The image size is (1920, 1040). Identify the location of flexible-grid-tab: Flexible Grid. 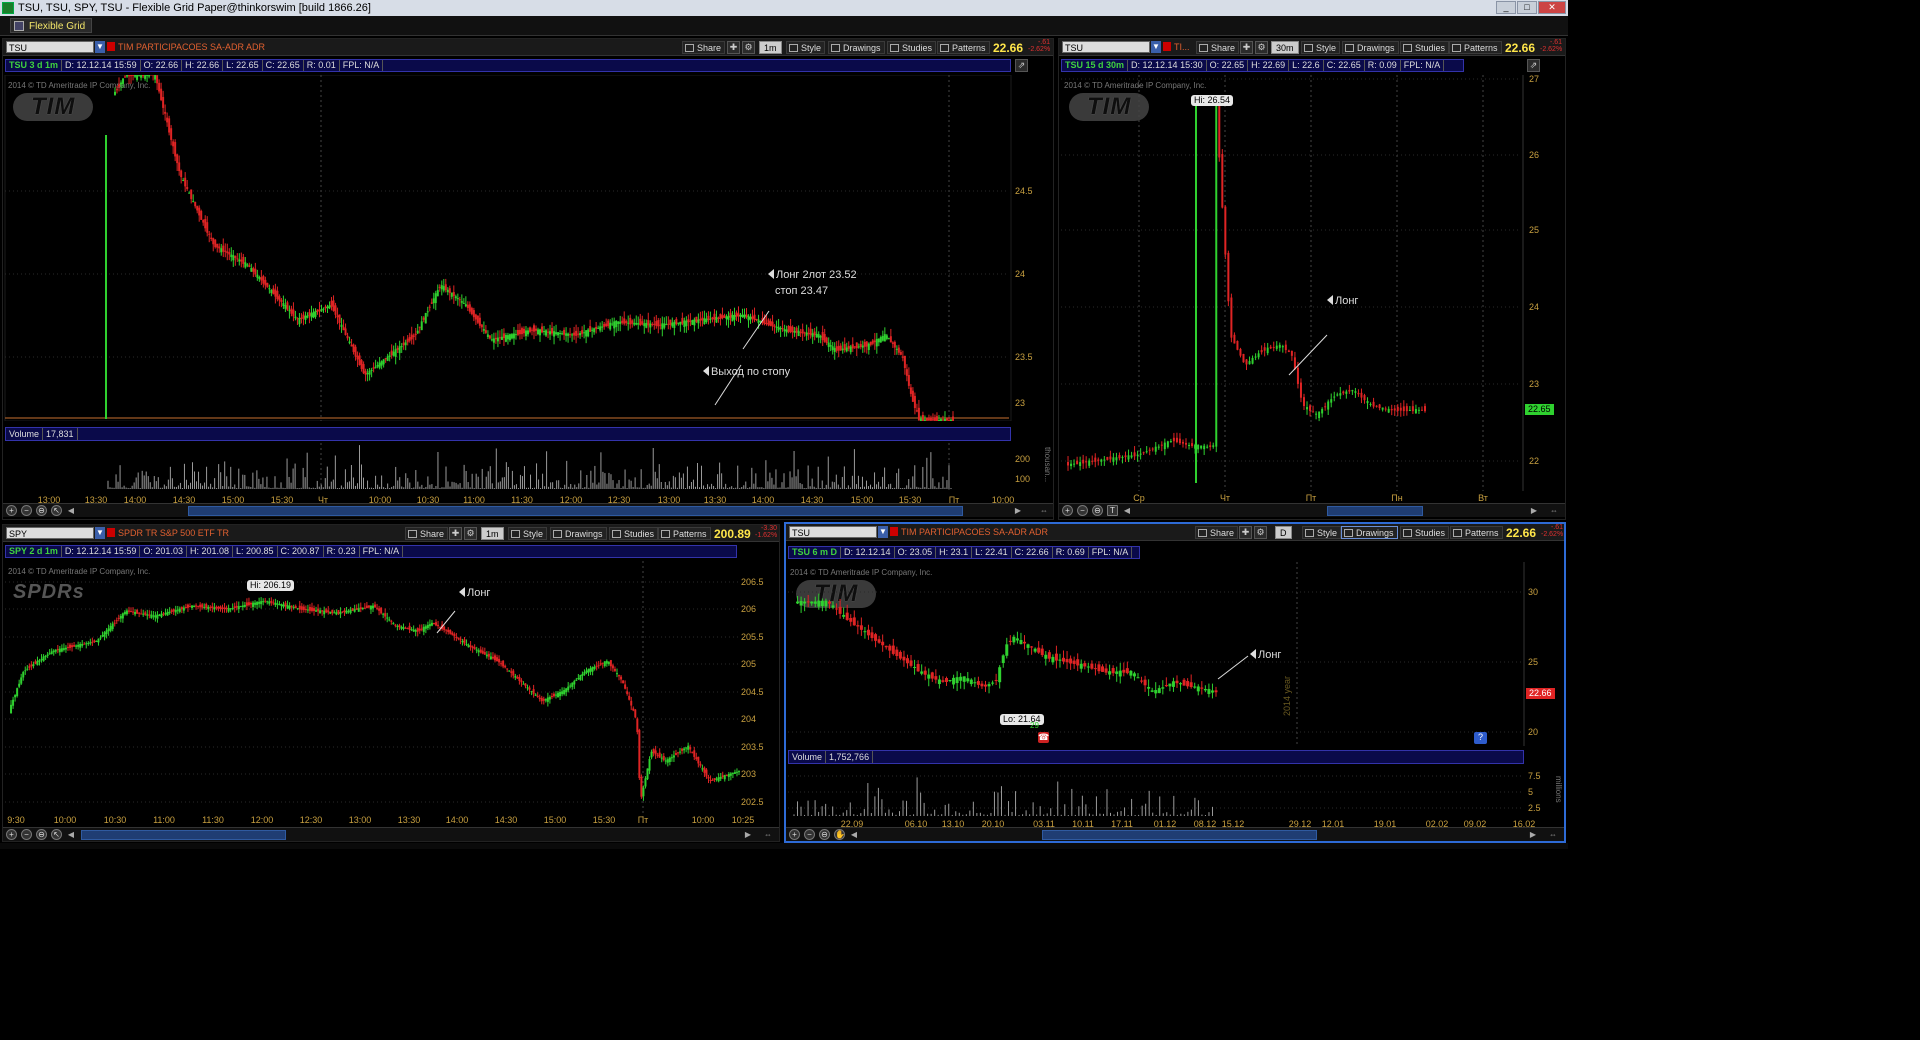
(51, 25).